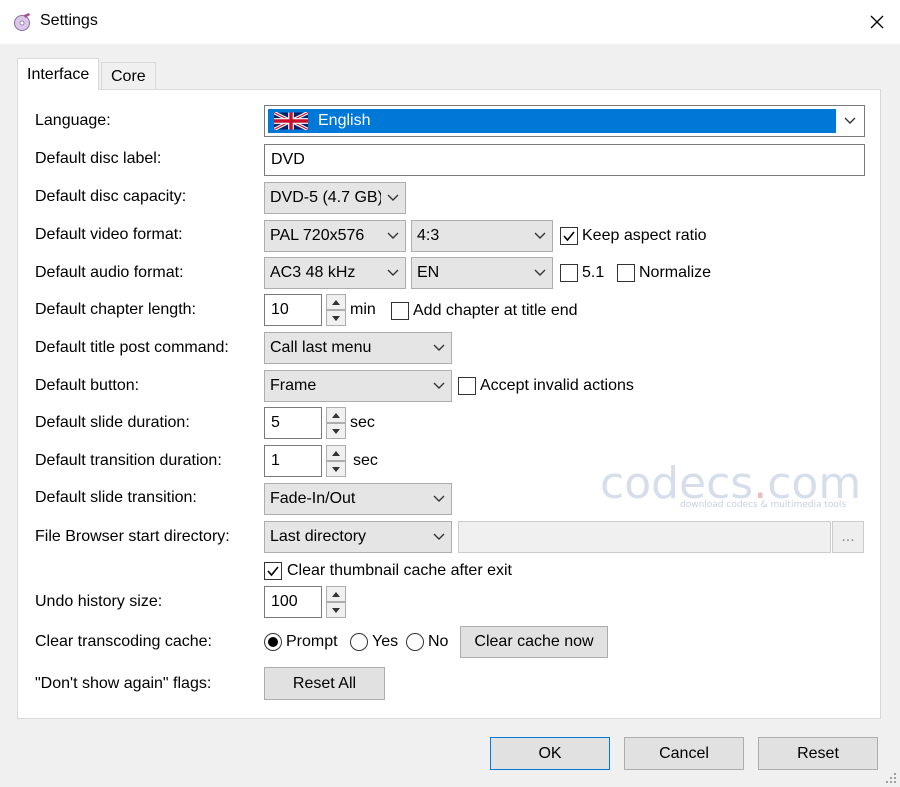  What do you see at coordinates (115, 309) in the screenshot?
I see `chapter-length-label: Default chapter length:` at bounding box center [115, 309].